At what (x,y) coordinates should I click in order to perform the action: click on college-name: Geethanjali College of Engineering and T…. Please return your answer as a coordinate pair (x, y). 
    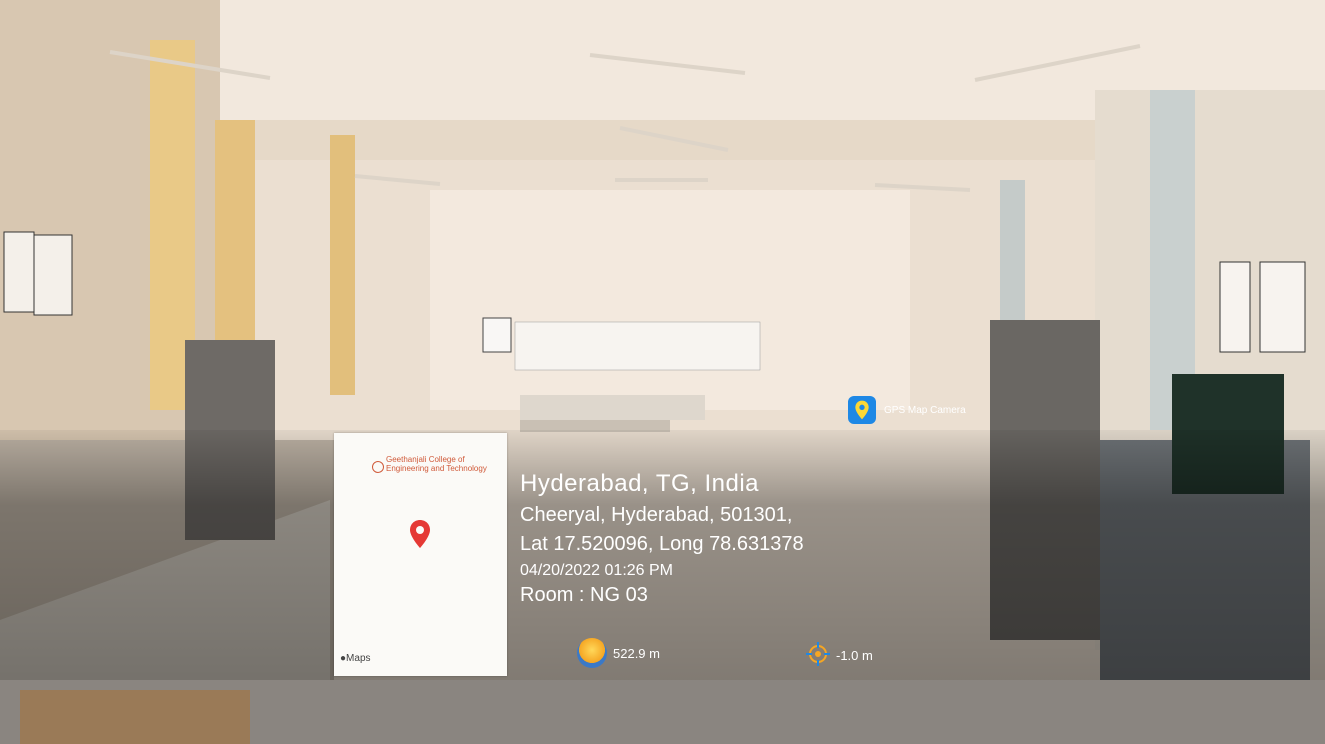
    Looking at the image, I should click on (436, 464).